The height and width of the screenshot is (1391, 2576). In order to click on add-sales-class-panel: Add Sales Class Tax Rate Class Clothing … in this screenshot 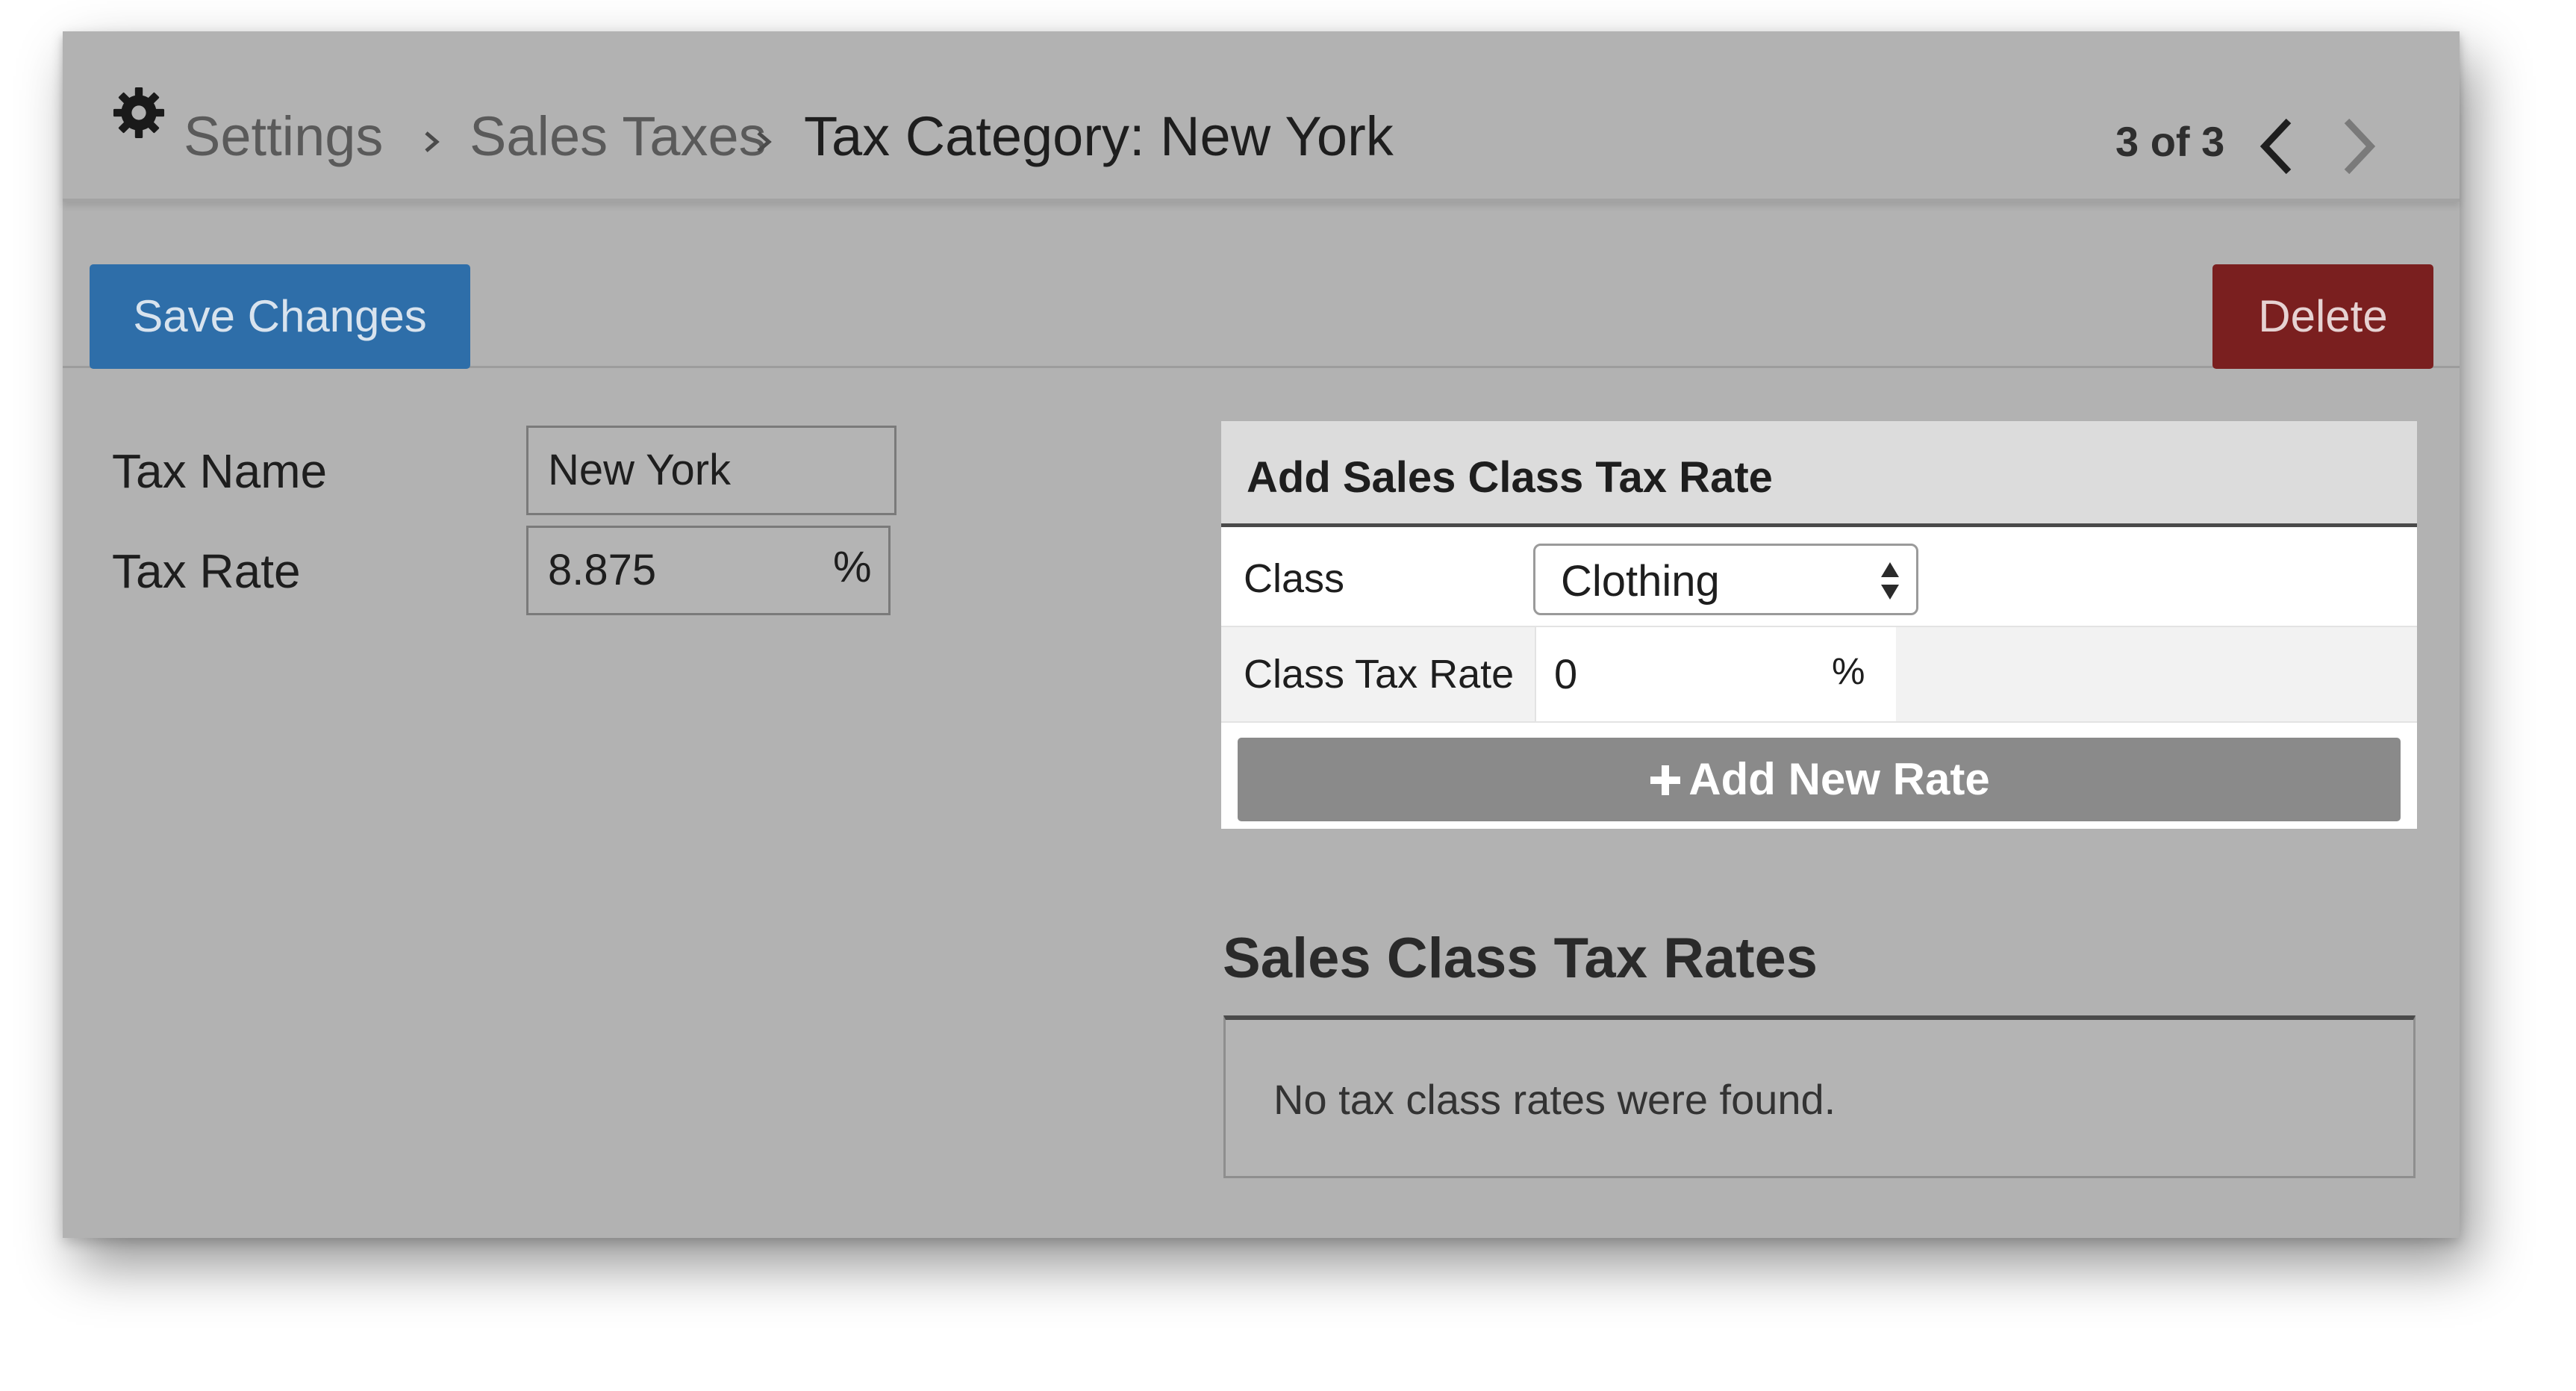, I will do `click(1819, 625)`.